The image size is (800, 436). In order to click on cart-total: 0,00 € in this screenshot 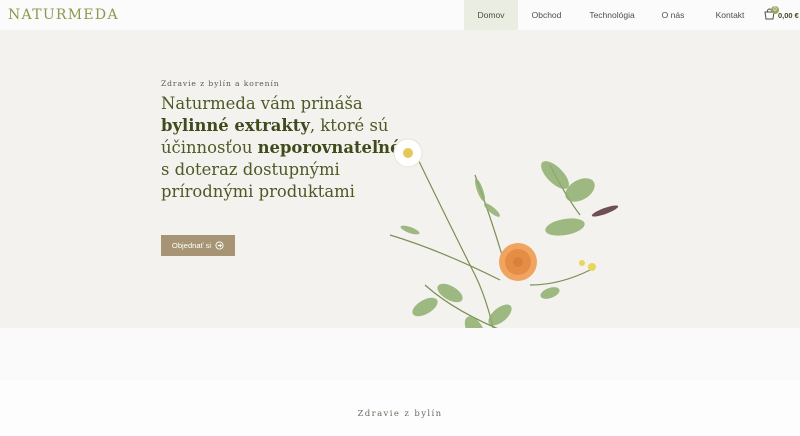, I will do `click(788, 15)`.